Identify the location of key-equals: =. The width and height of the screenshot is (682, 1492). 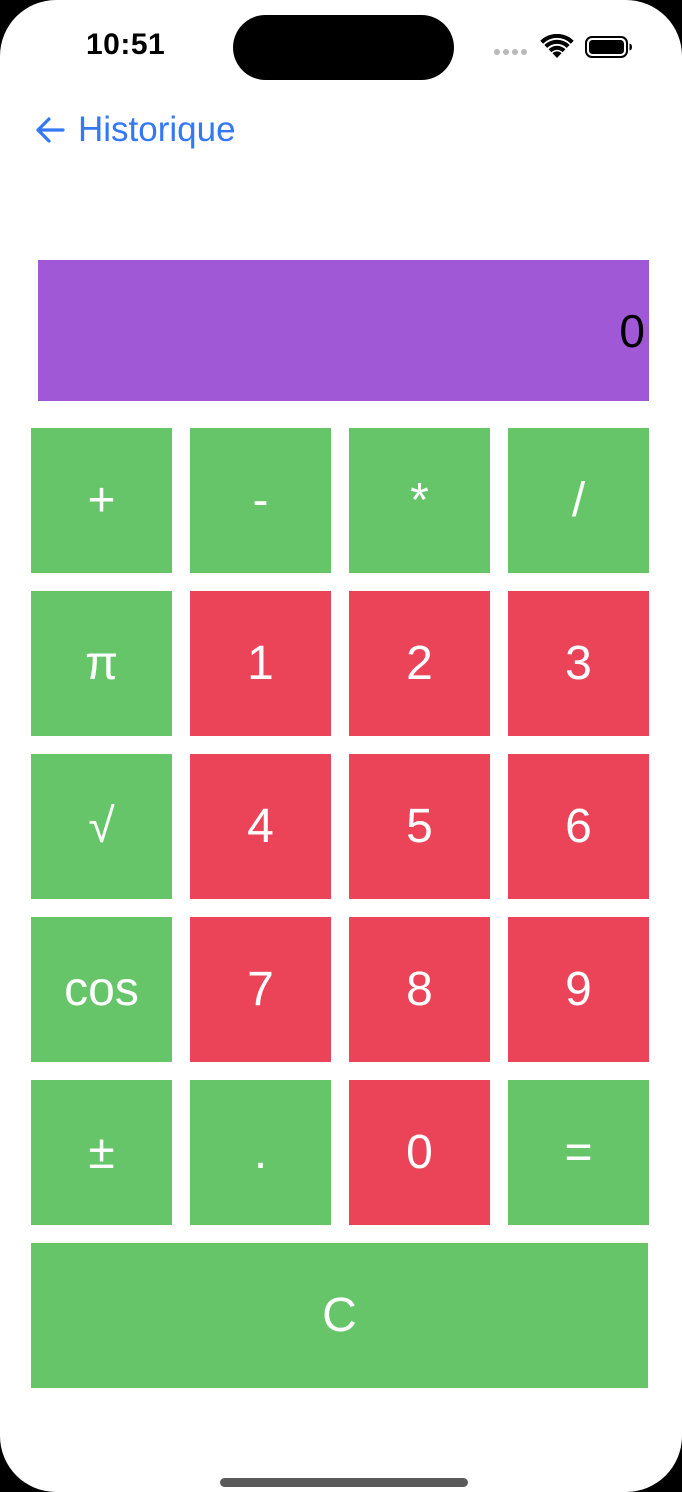
(578, 1152).